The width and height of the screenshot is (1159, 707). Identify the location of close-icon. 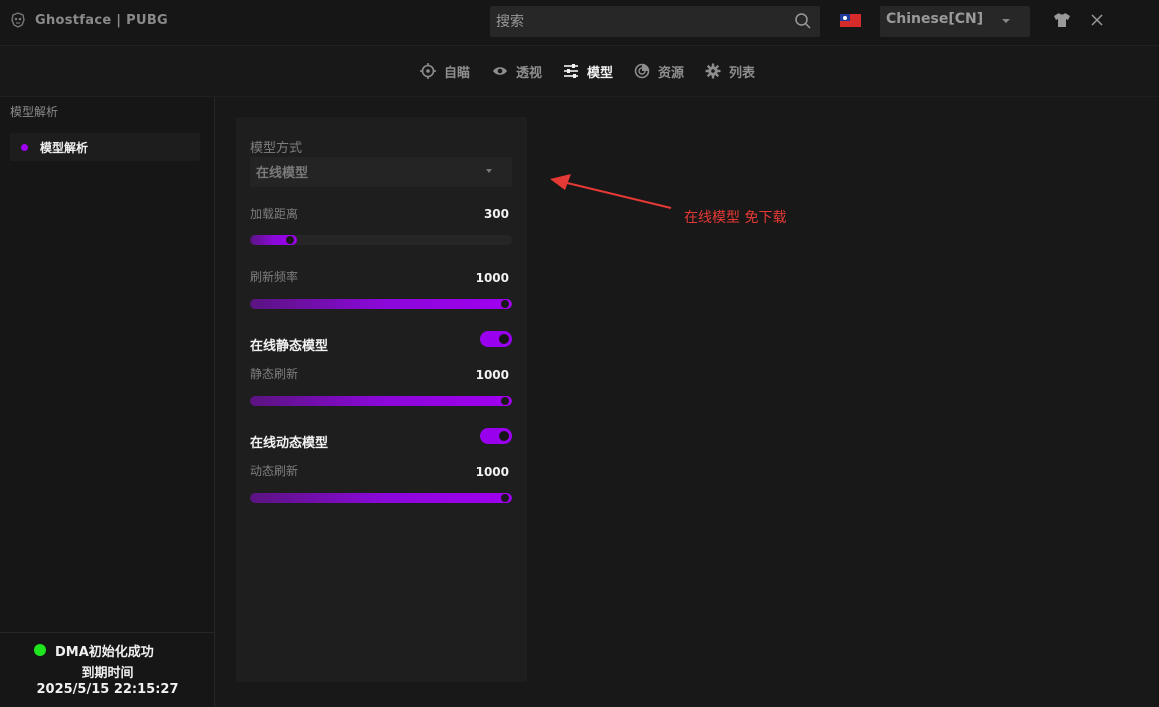
(1097, 20).